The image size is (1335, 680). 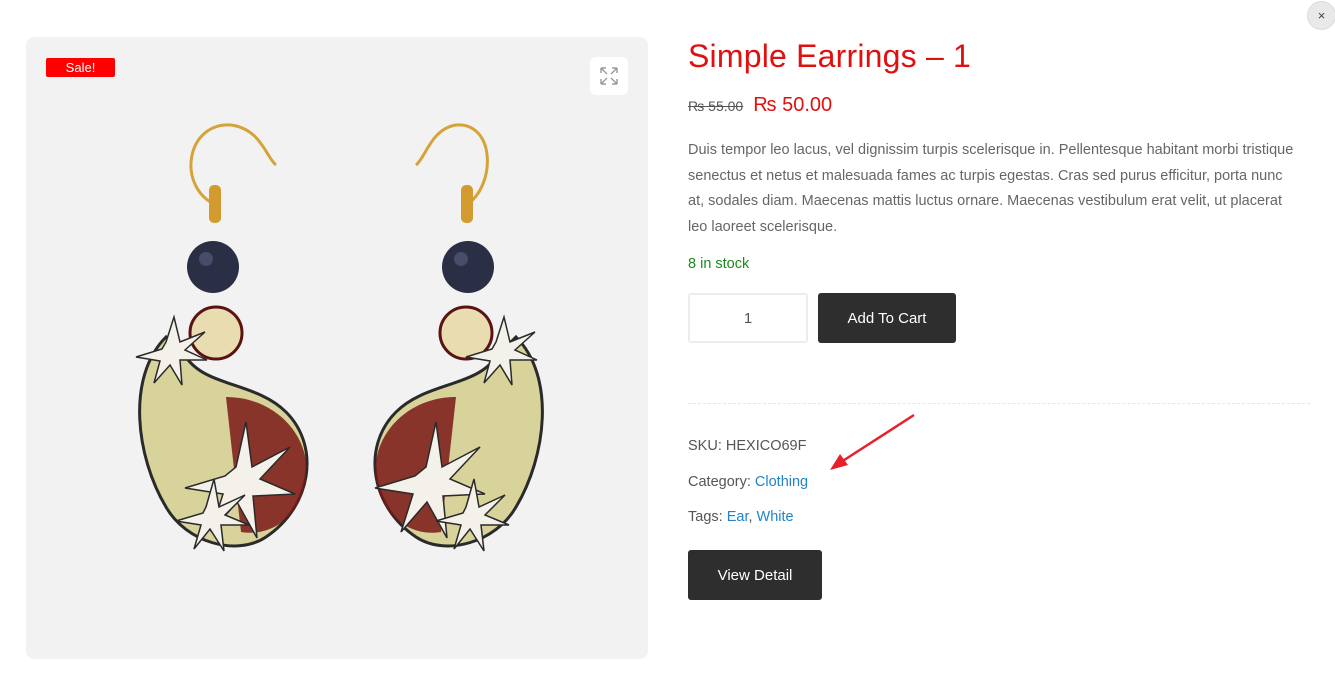 What do you see at coordinates (738, 517) in the screenshot?
I see `tag-link-ear: Ear` at bounding box center [738, 517].